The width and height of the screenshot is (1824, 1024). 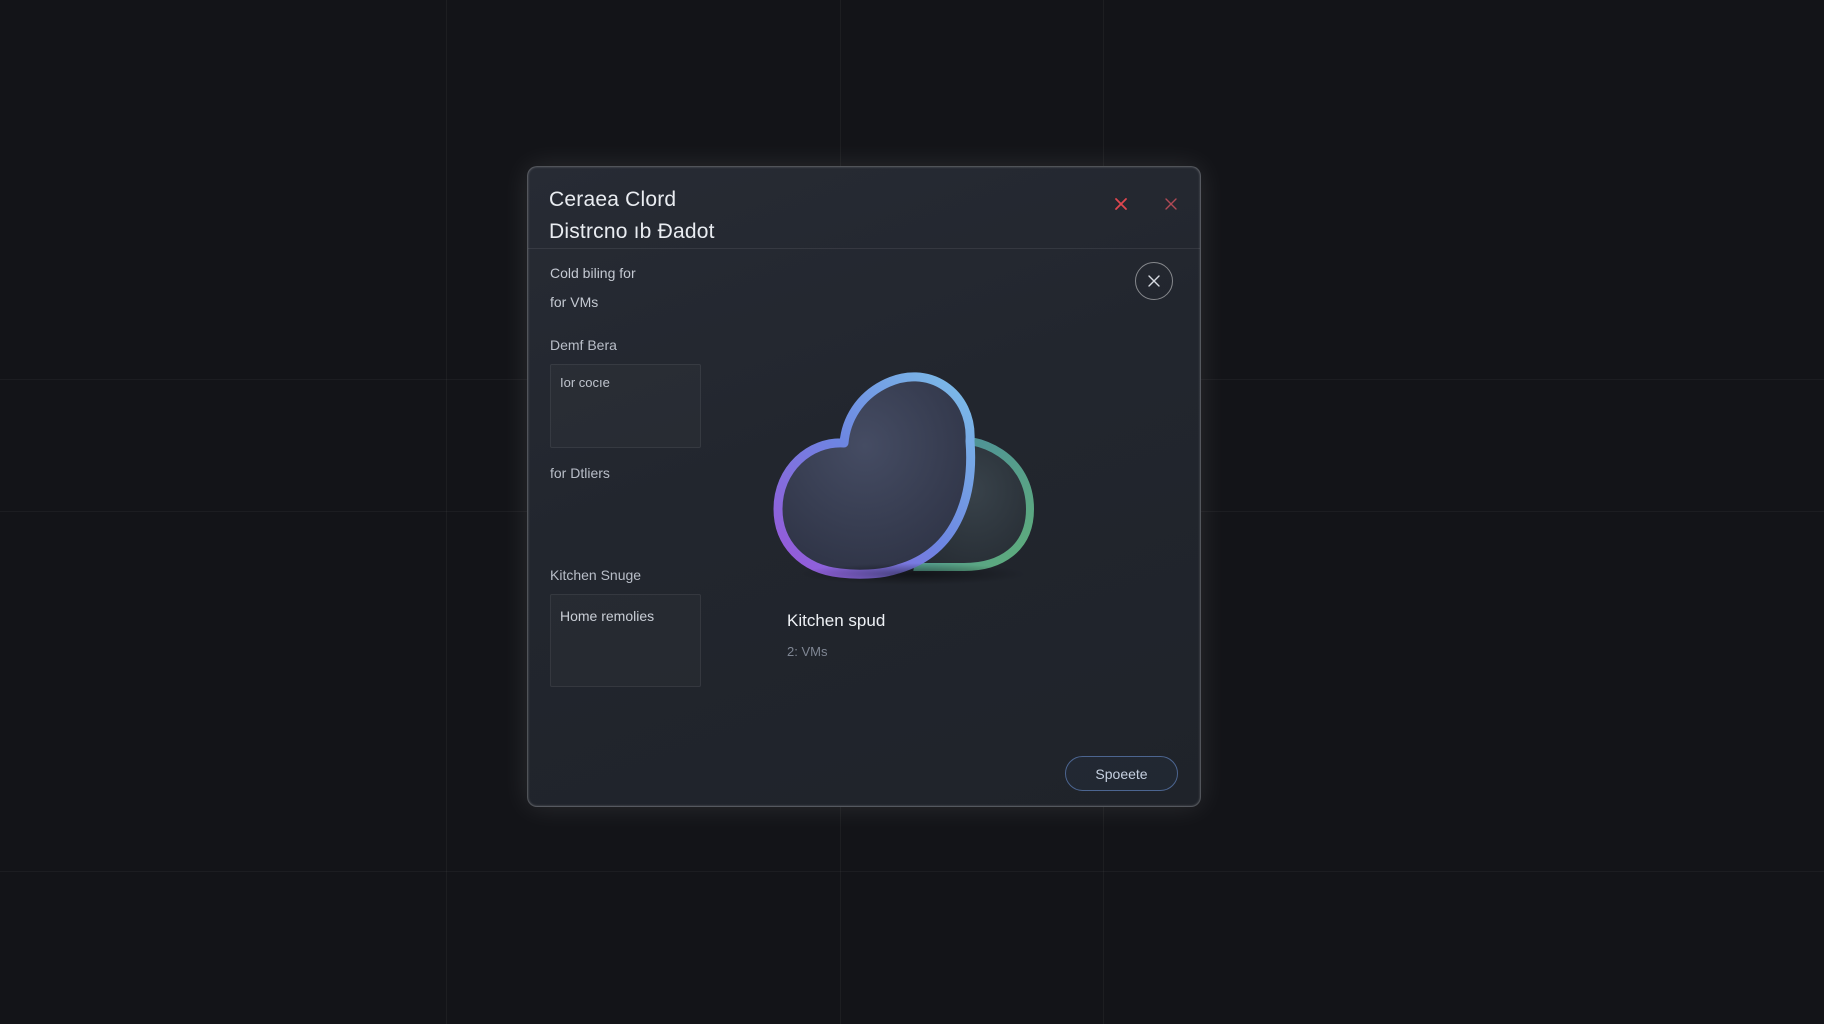 I want to click on circle-close-button, so click(x=1154, y=281).